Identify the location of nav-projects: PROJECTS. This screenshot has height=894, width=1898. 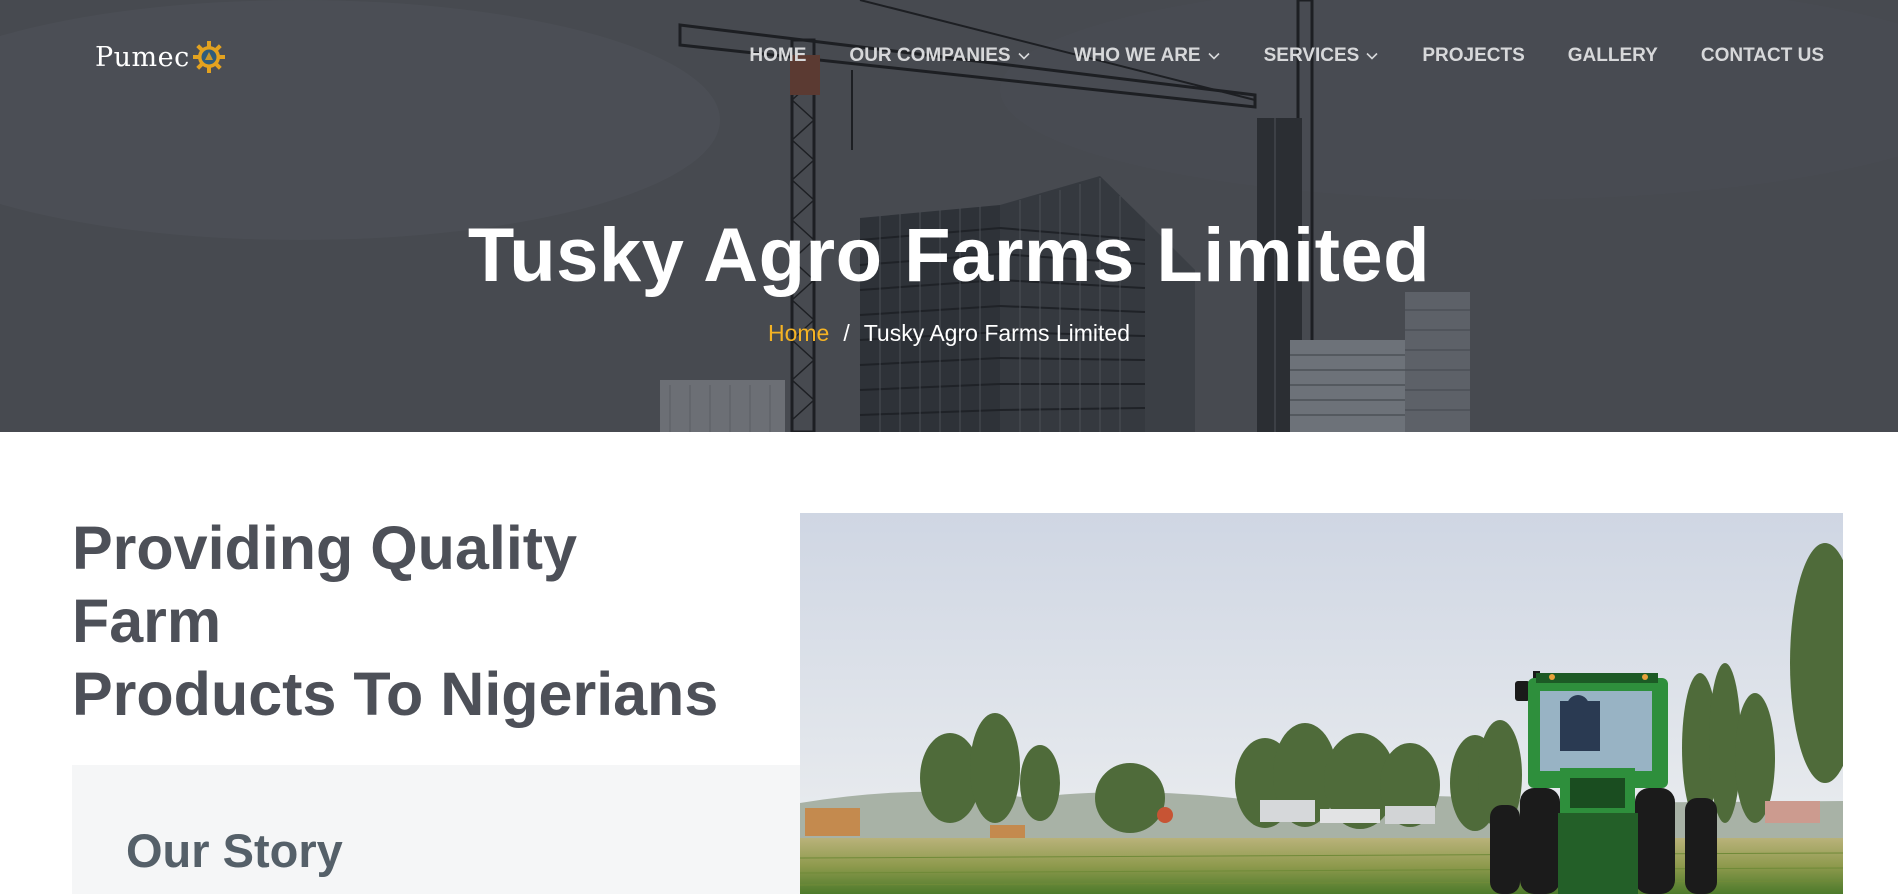
(1473, 56).